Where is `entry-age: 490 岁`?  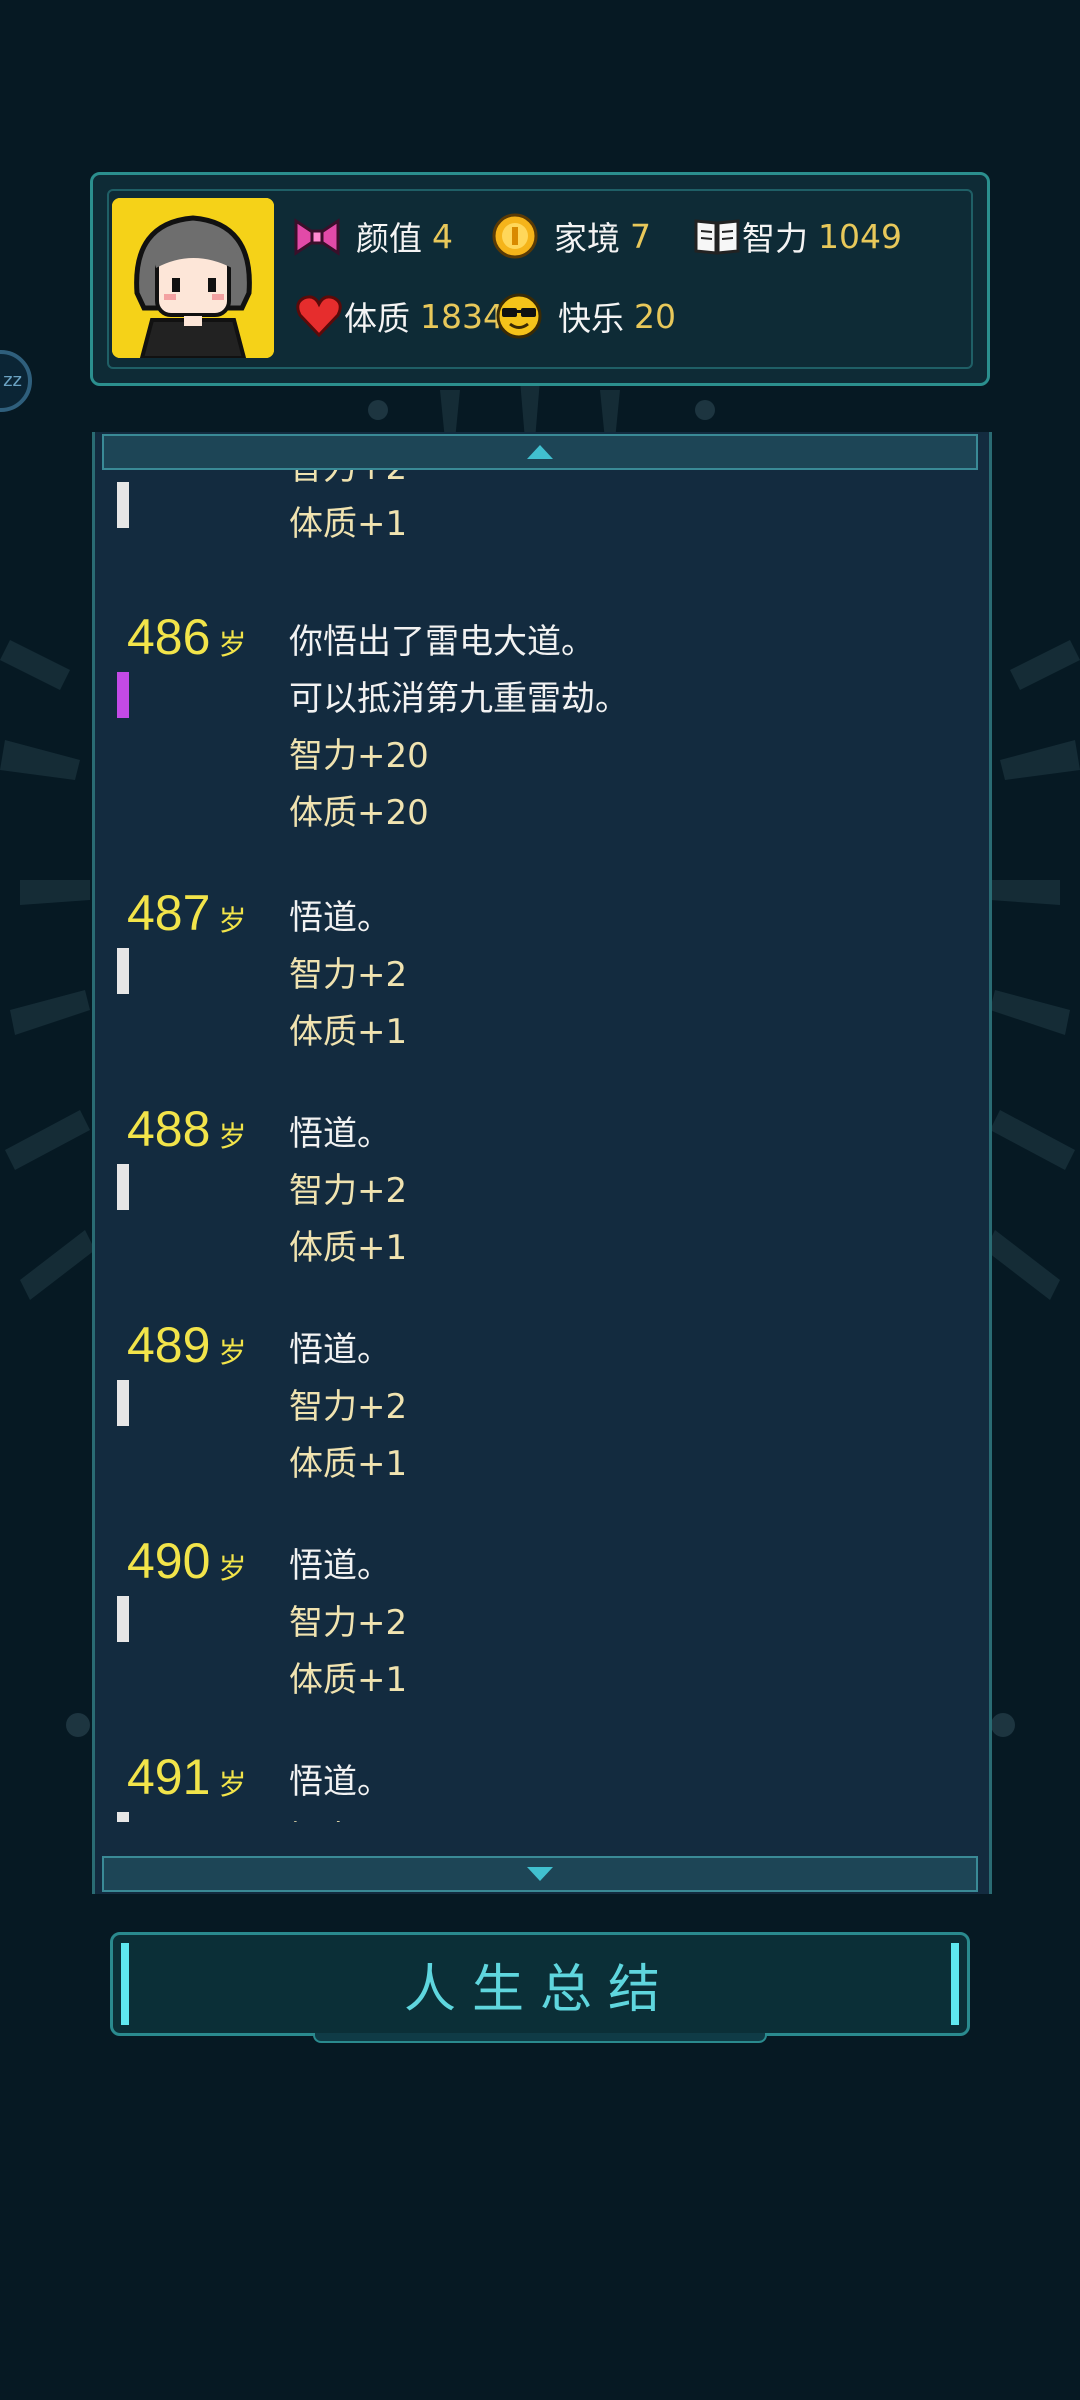 entry-age: 490 岁 is located at coordinates (187, 1561).